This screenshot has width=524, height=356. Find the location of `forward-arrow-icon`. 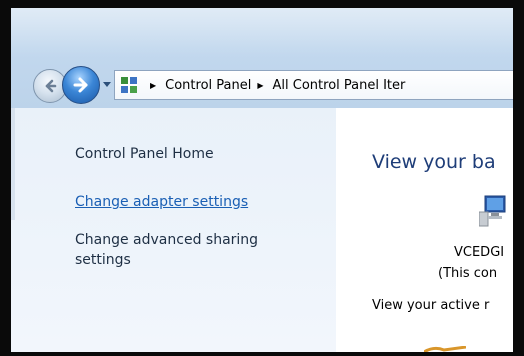

forward-arrow-icon is located at coordinates (80, 85).